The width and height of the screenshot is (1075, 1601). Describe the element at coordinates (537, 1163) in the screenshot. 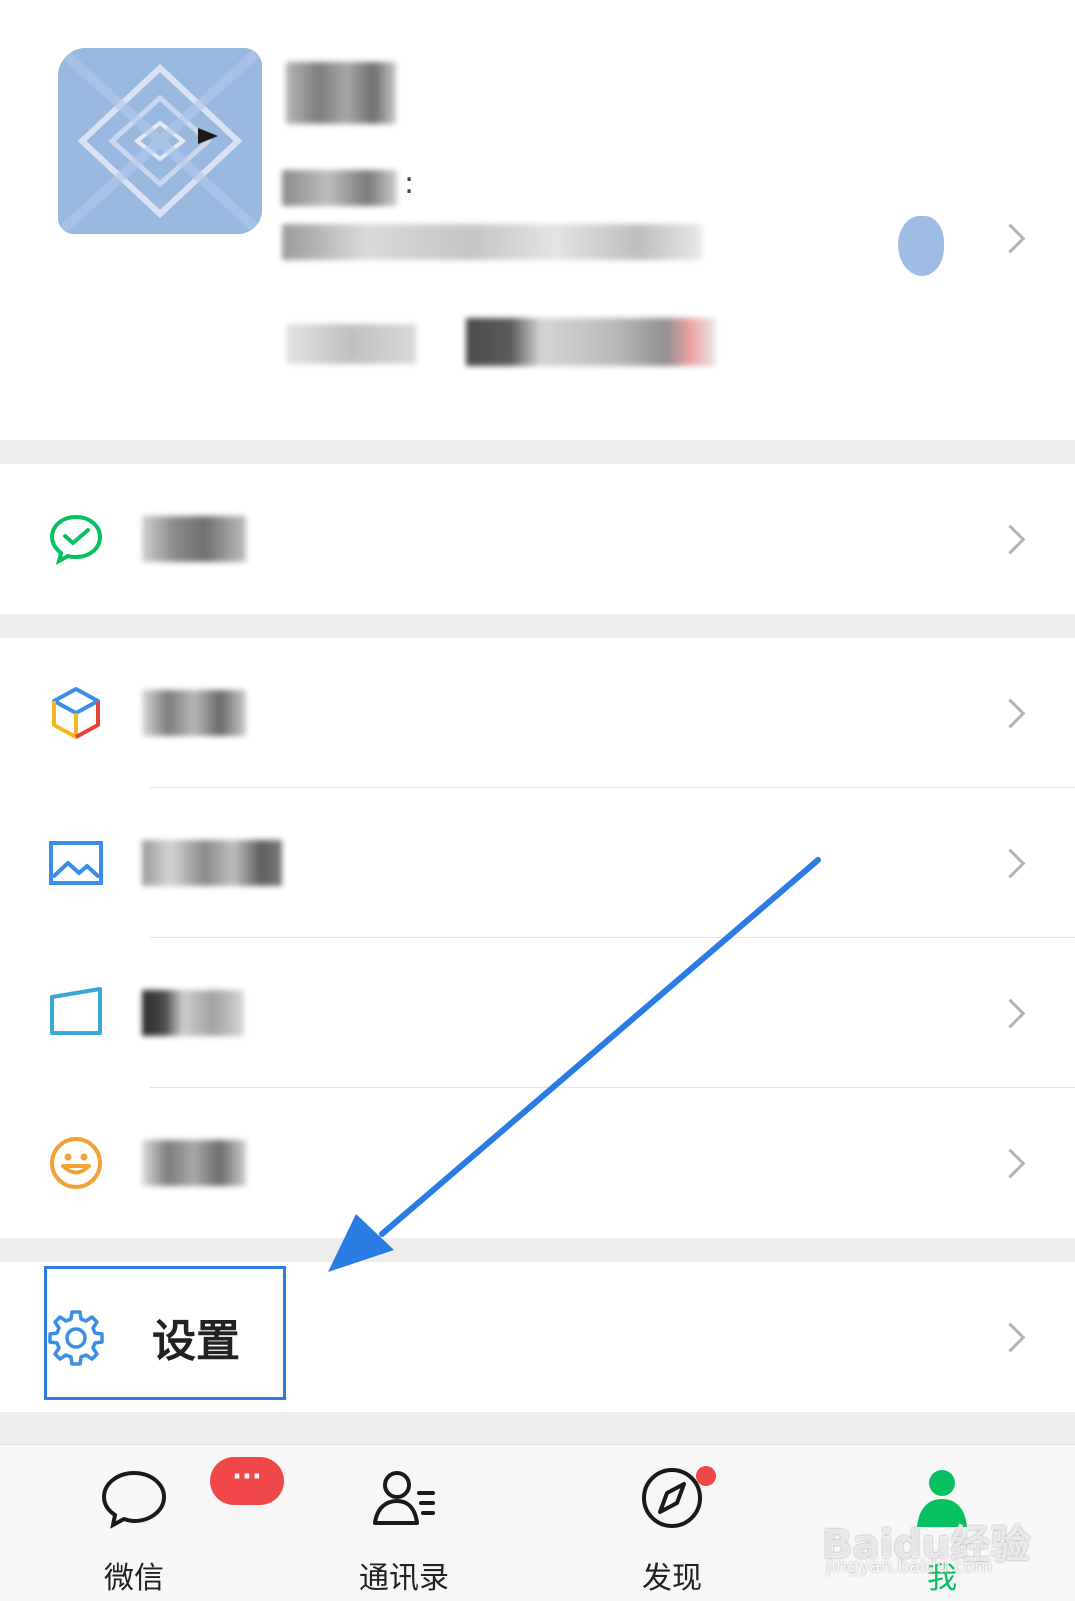

I see `menu-item-stickers` at that location.